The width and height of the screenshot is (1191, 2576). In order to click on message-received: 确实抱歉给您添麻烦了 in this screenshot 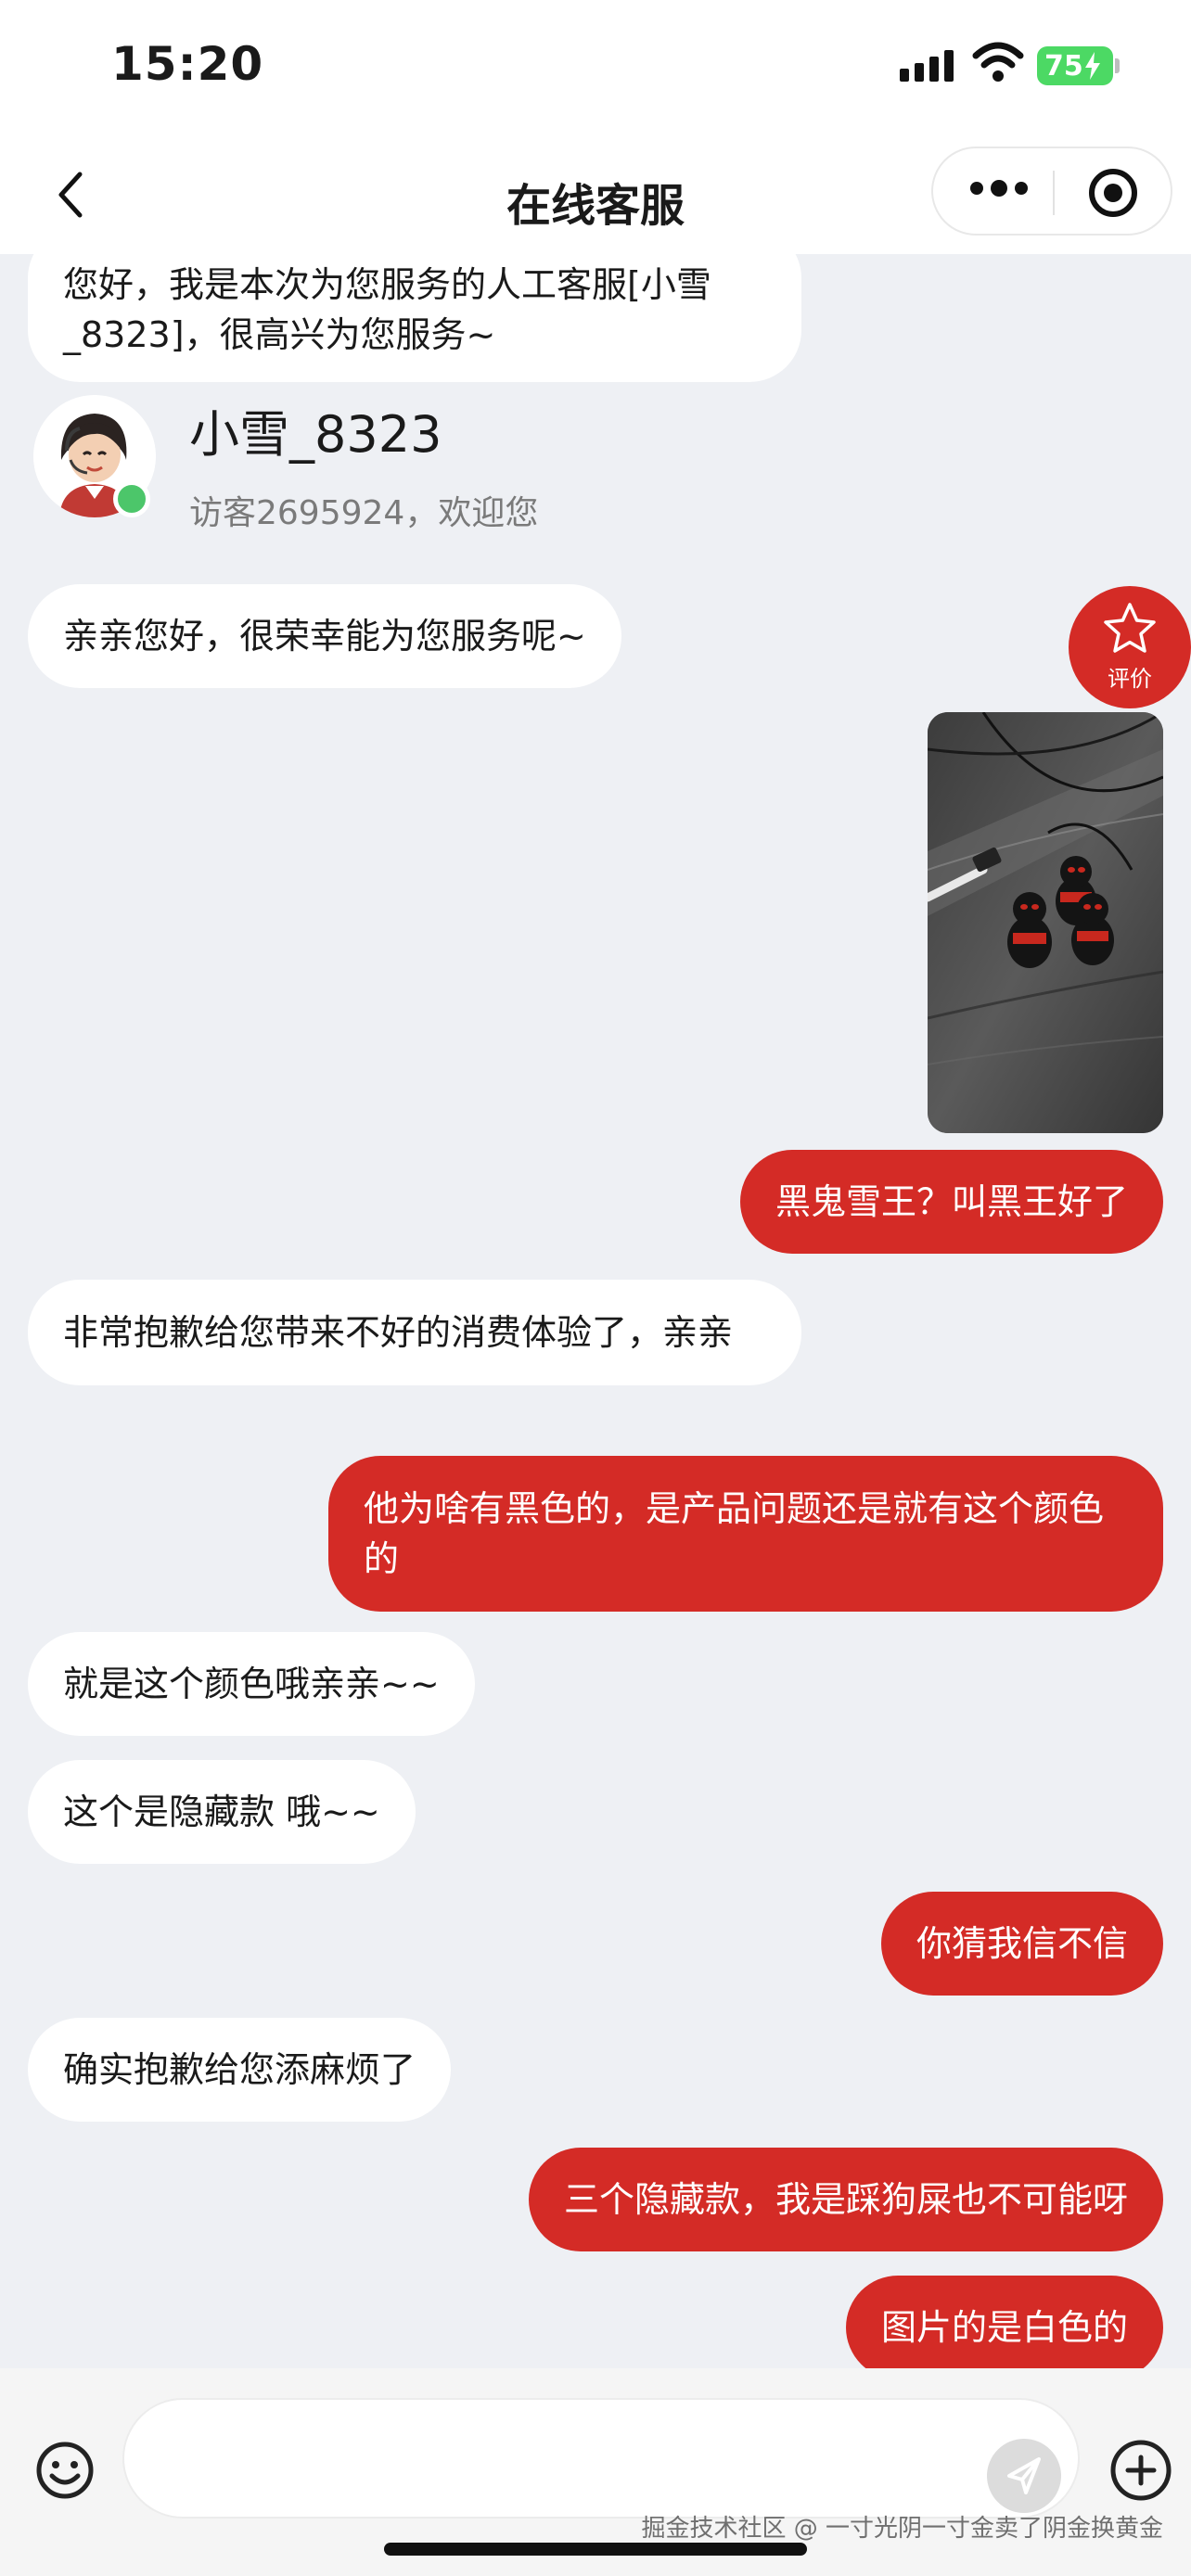, I will do `click(240, 2070)`.